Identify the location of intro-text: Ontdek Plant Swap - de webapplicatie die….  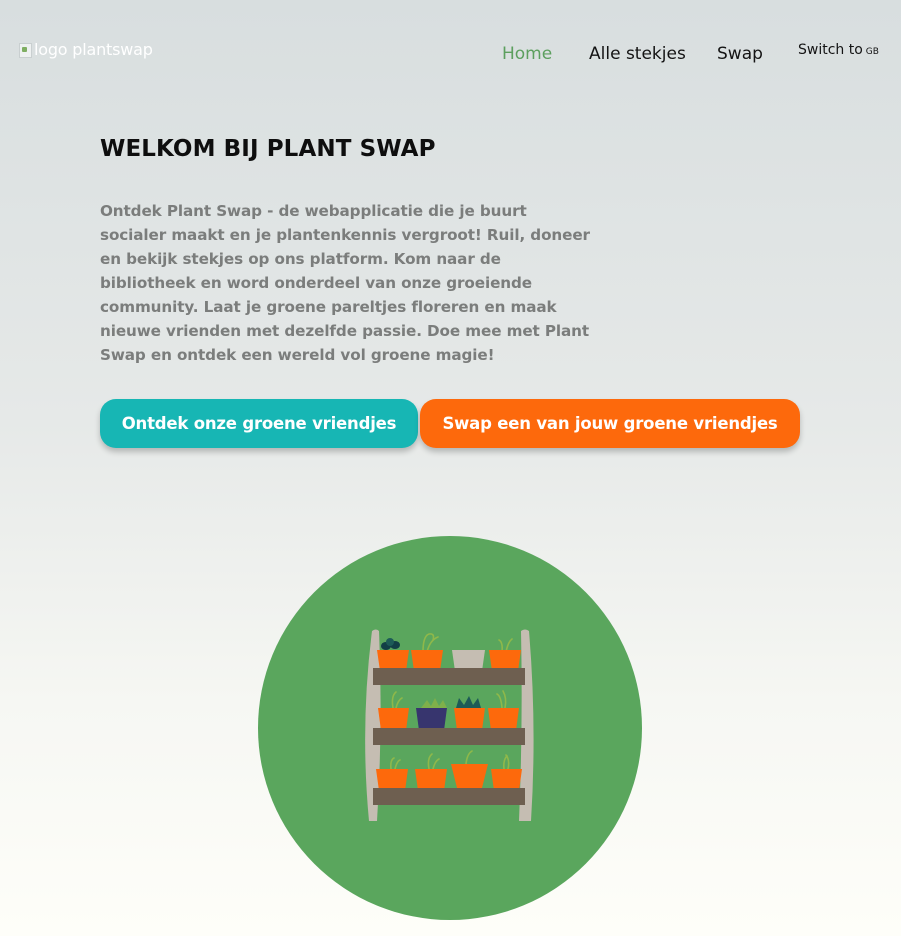
(345, 283).